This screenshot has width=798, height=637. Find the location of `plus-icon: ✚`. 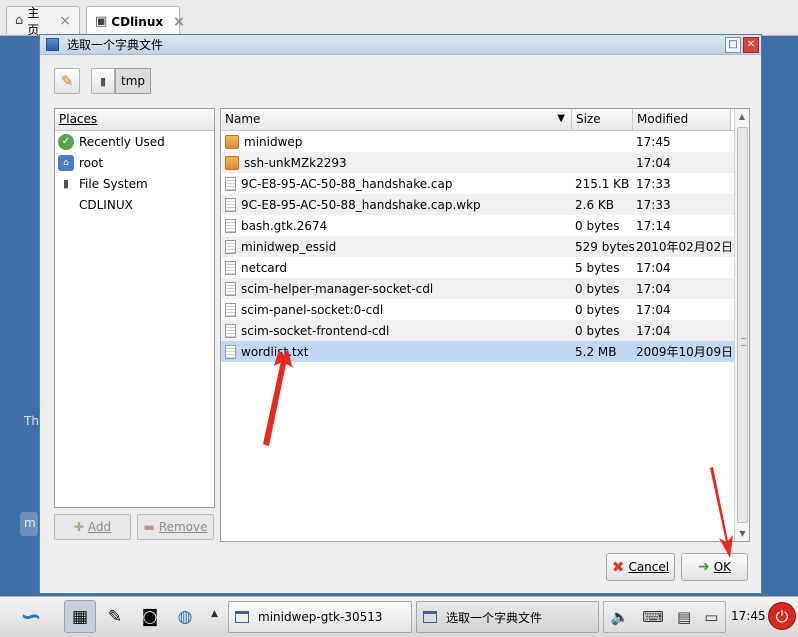

plus-icon: ✚ is located at coordinates (78, 527).